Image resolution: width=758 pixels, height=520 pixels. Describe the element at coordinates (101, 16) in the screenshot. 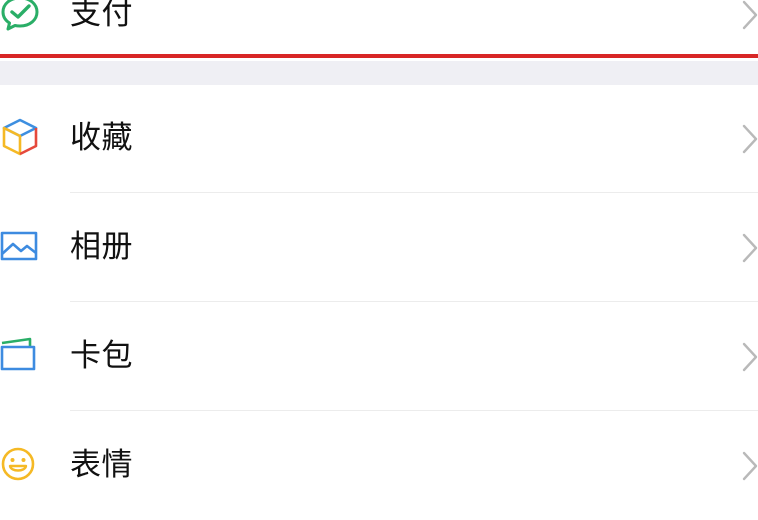

I see `menu-item-label: 支付` at that location.